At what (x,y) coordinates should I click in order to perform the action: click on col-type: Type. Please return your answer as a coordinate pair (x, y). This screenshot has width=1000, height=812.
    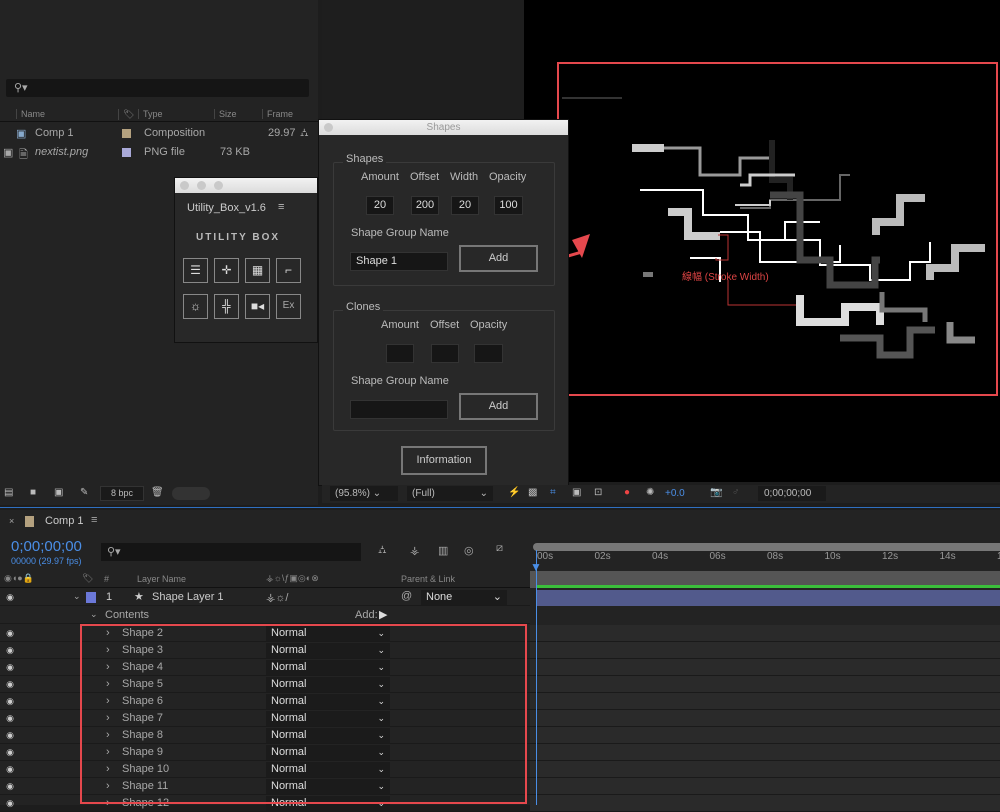
    Looking at the image, I should click on (150, 114).